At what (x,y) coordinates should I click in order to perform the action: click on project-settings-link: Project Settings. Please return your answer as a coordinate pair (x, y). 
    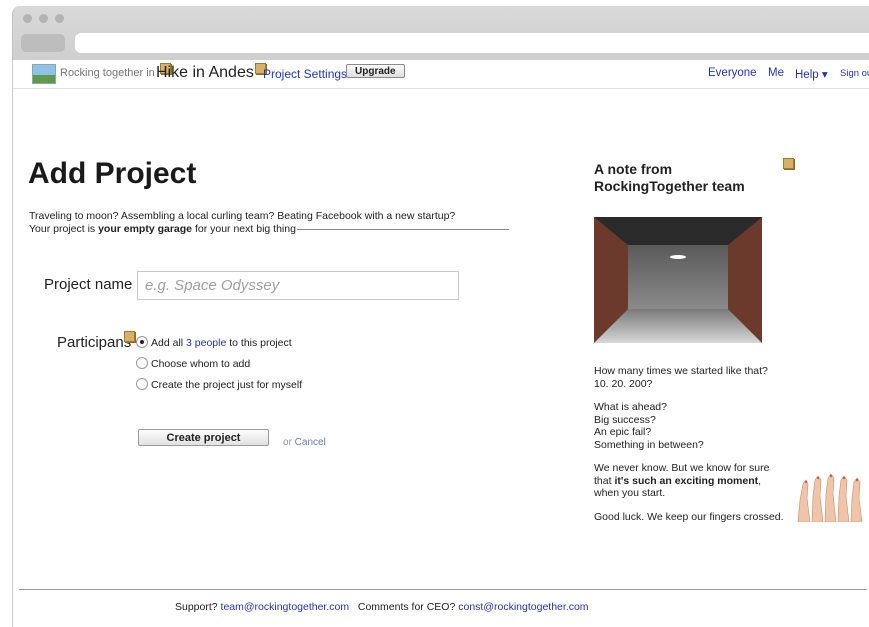
    Looking at the image, I should click on (305, 74).